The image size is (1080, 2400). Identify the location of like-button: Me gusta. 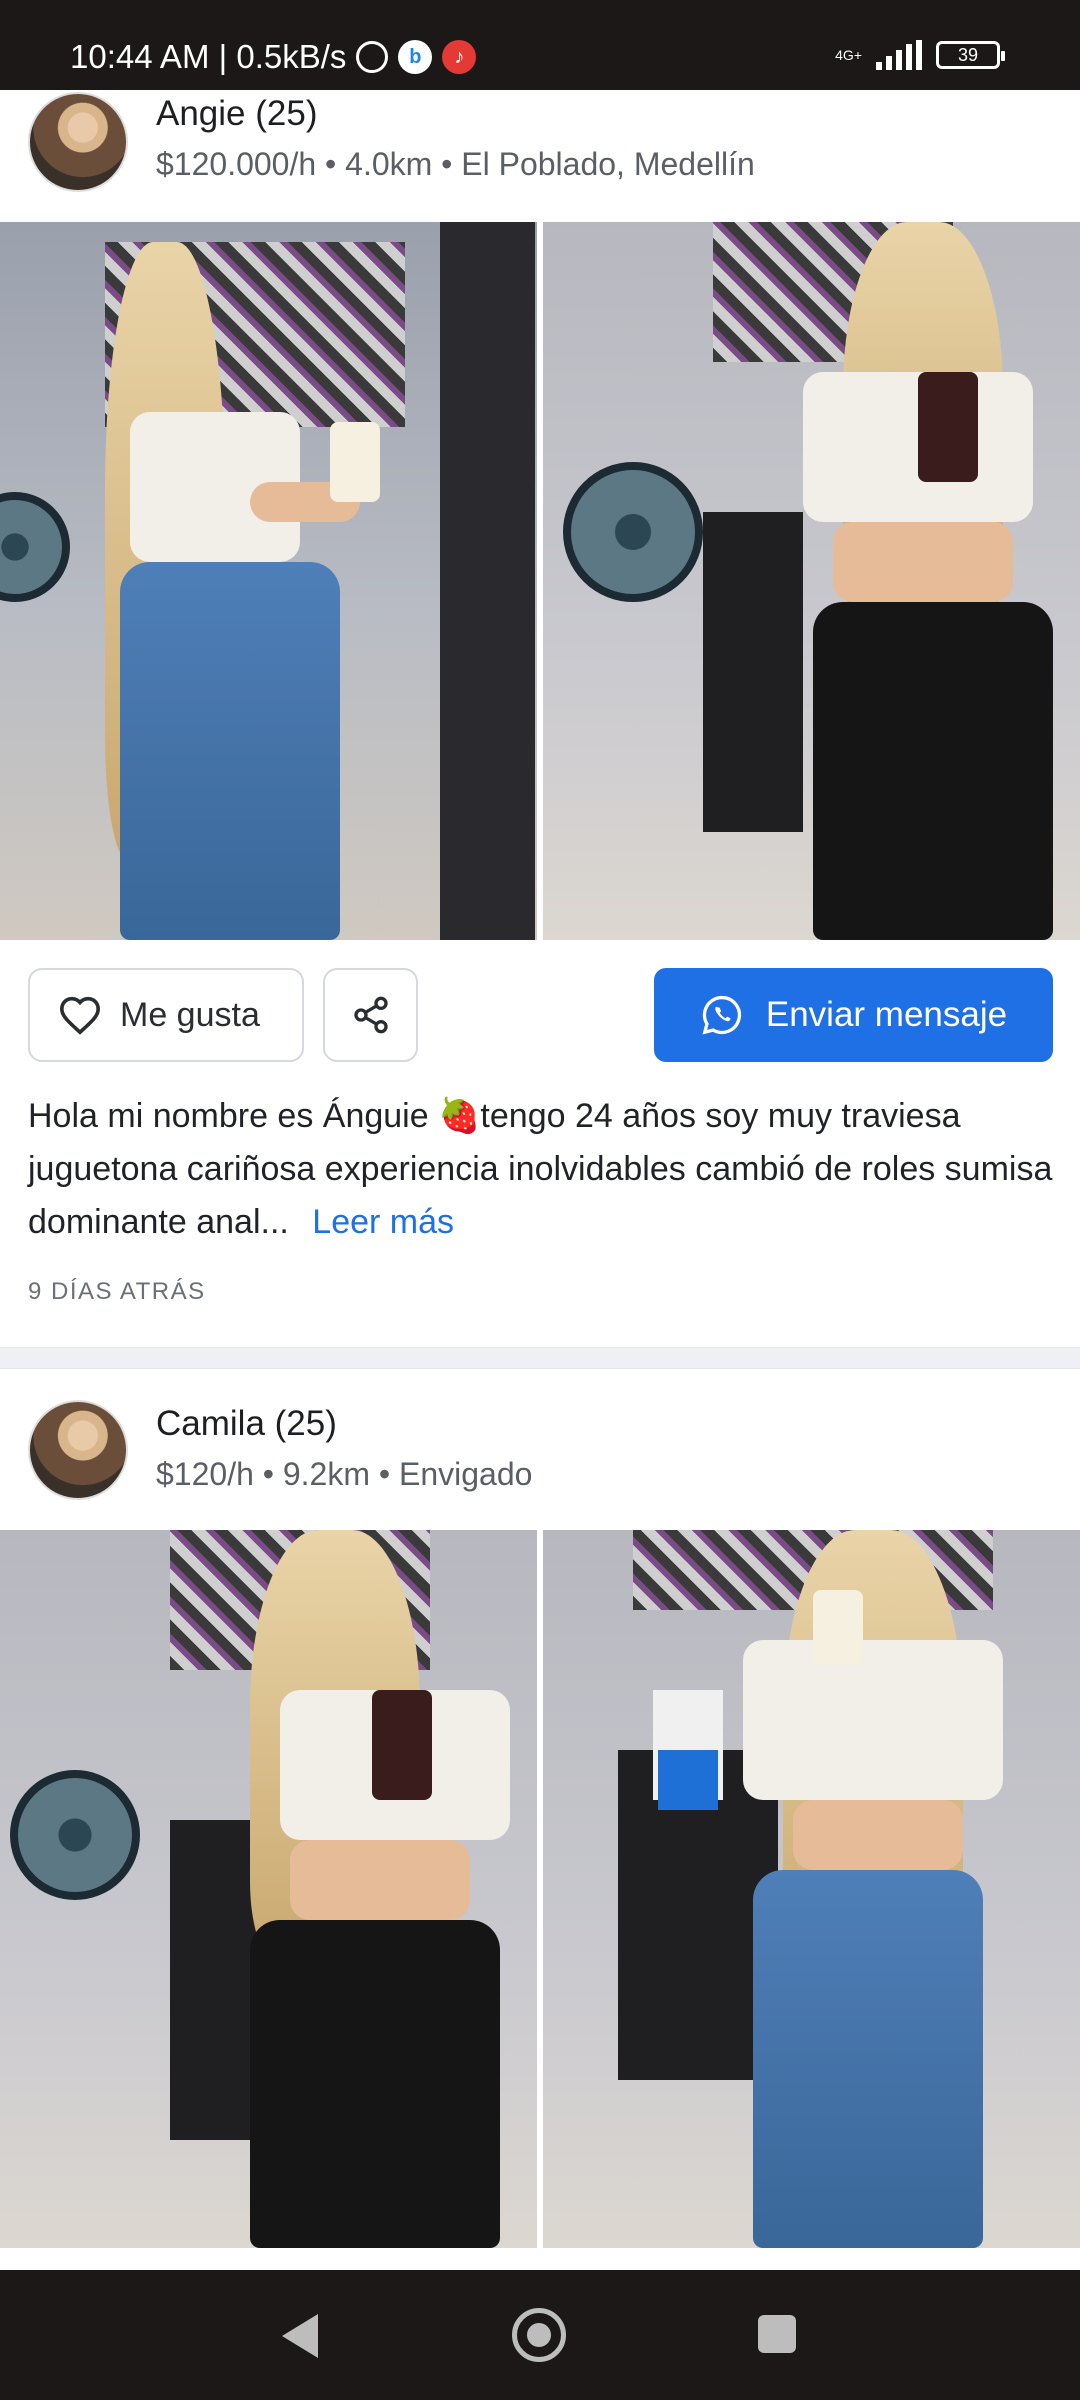
(166, 1015).